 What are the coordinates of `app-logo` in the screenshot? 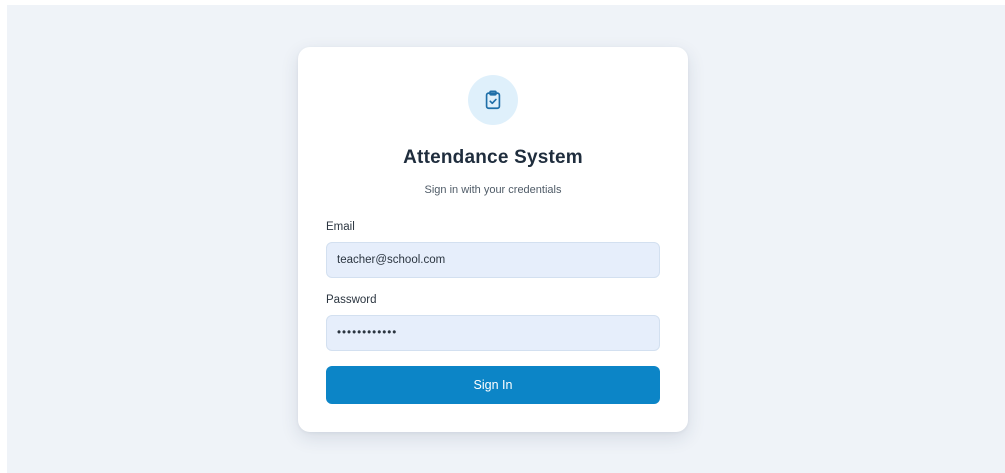 It's located at (493, 100).